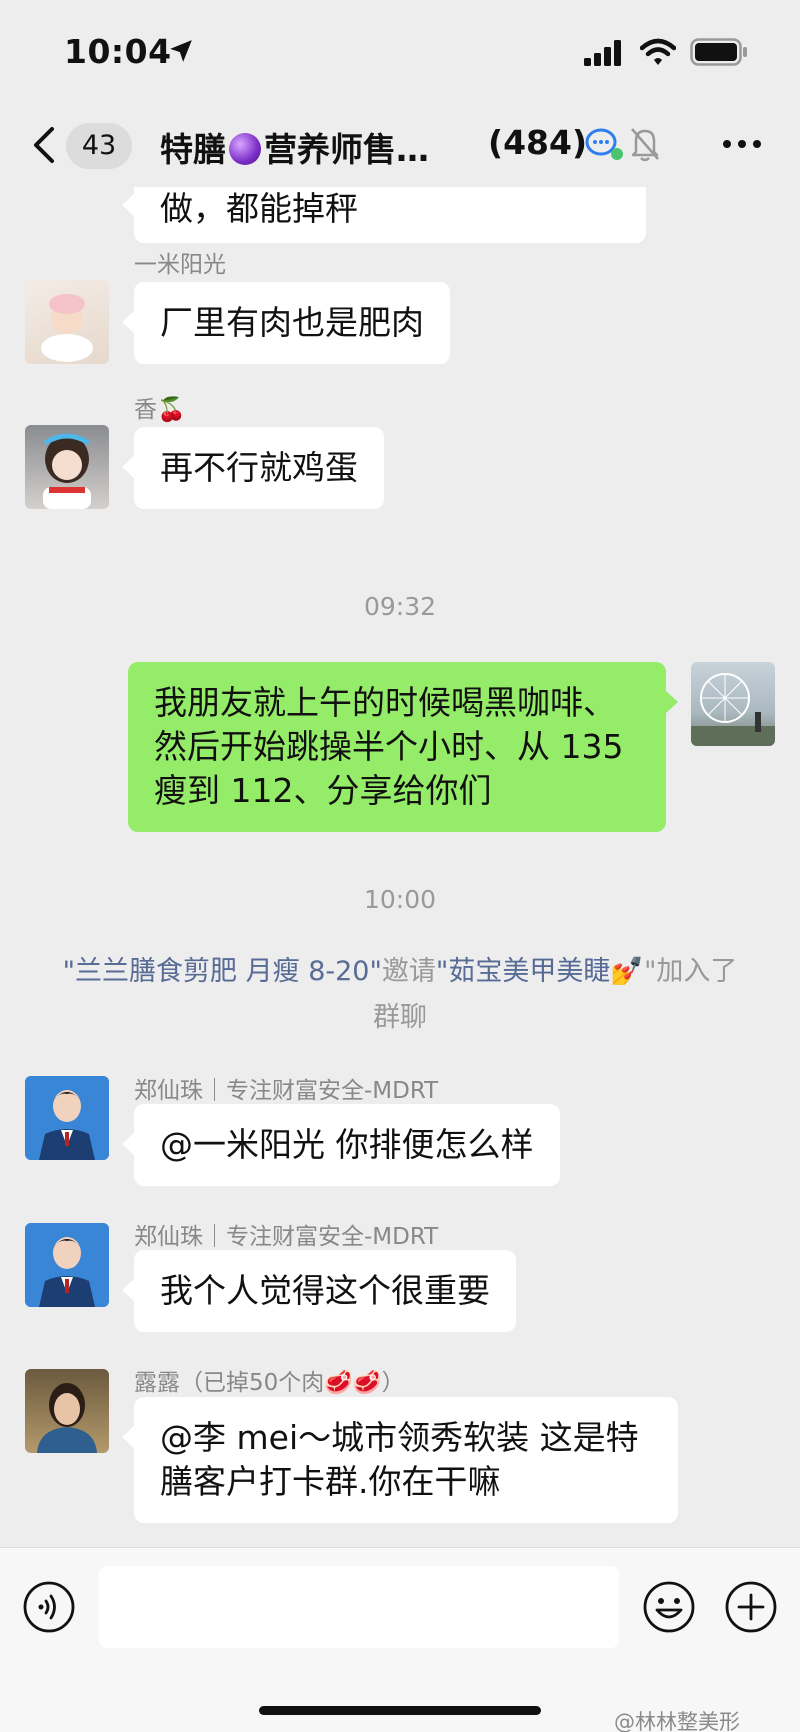 The width and height of the screenshot is (800, 1732). I want to click on baby-photo-icon, so click(67, 328).